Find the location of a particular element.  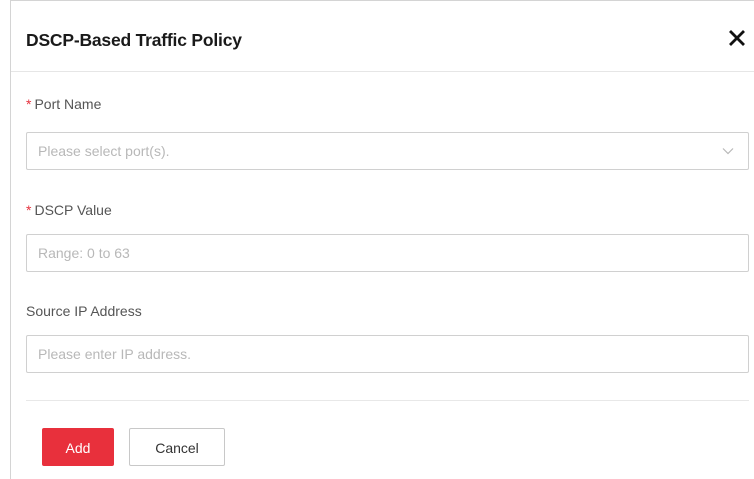

port-name-label-text: Port Name is located at coordinates (68, 104).